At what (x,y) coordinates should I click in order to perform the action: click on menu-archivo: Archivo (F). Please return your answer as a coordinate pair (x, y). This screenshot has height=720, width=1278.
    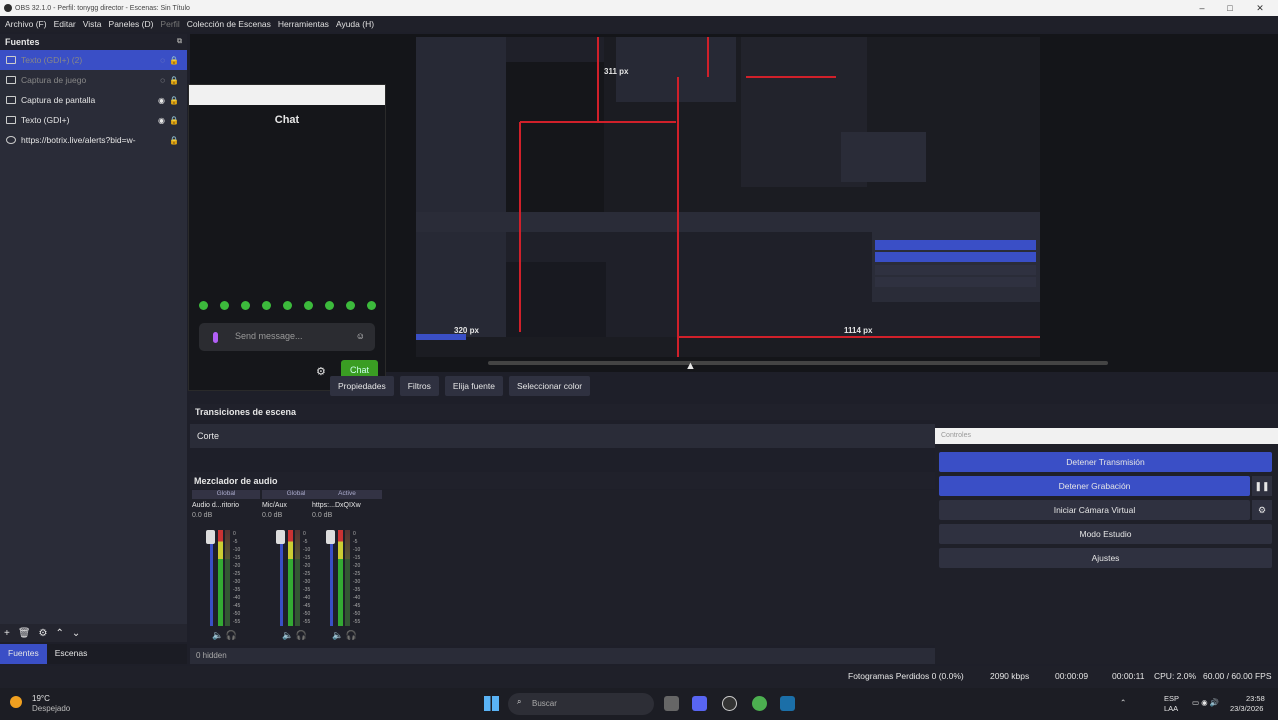
    Looking at the image, I should click on (26, 24).